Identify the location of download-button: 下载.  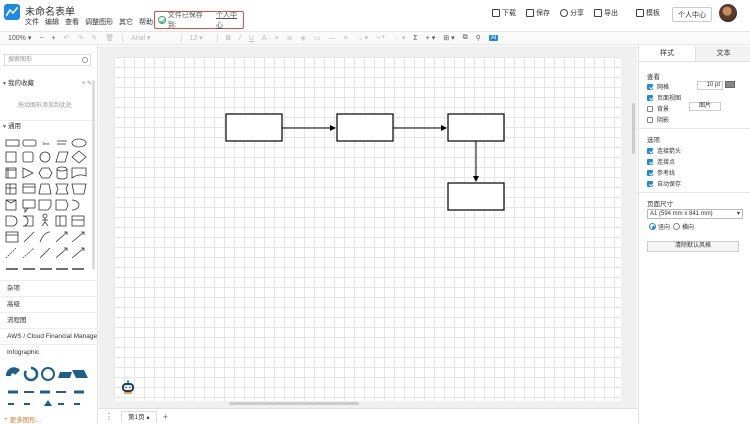
(504, 13).